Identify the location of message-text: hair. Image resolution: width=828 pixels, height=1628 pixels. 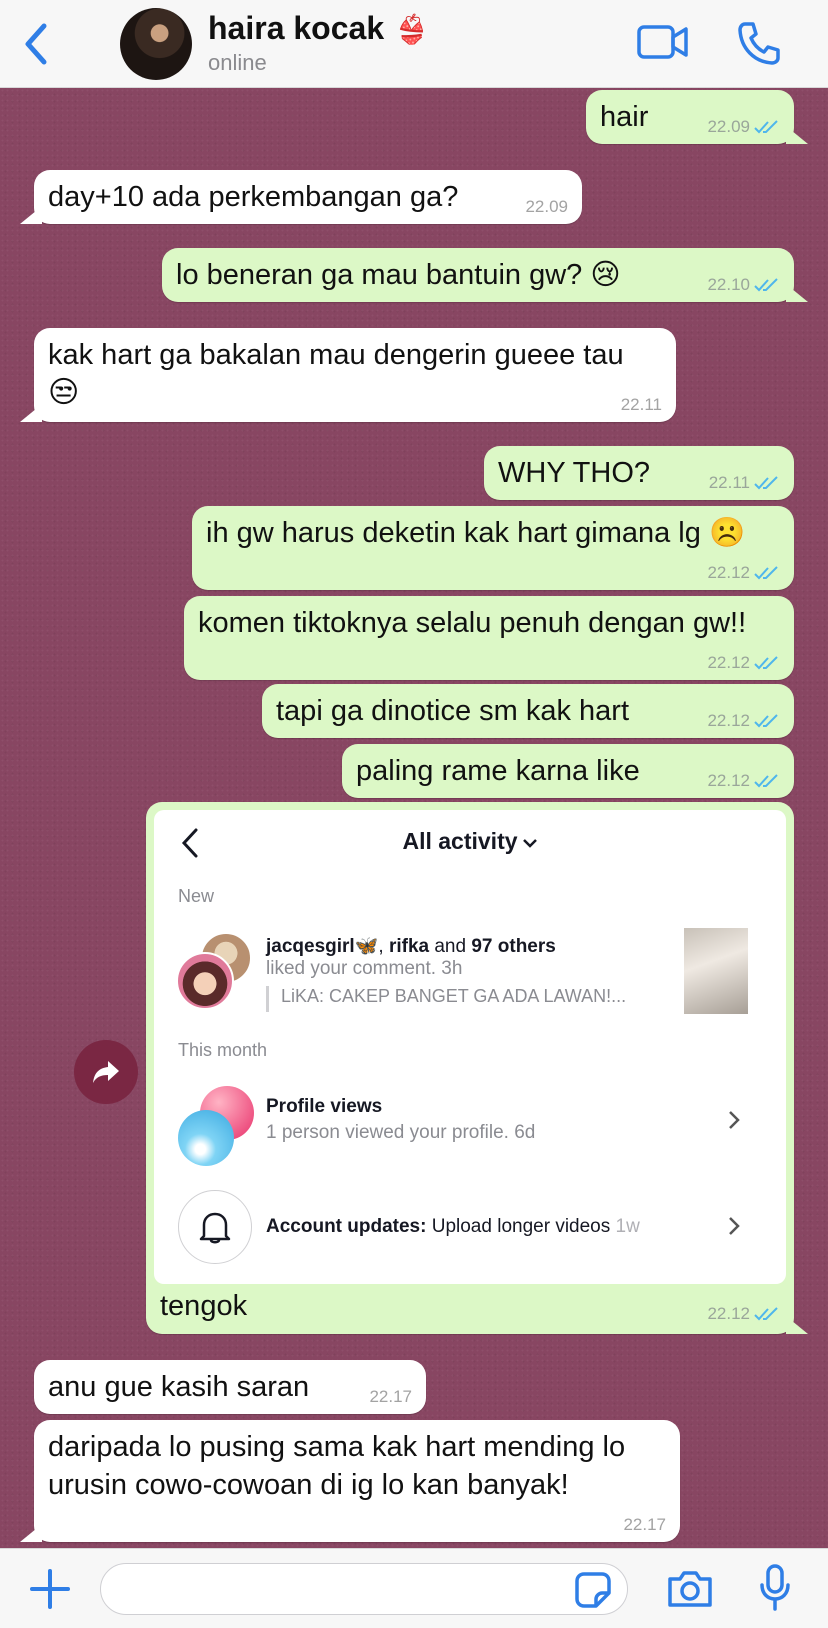
(624, 117).